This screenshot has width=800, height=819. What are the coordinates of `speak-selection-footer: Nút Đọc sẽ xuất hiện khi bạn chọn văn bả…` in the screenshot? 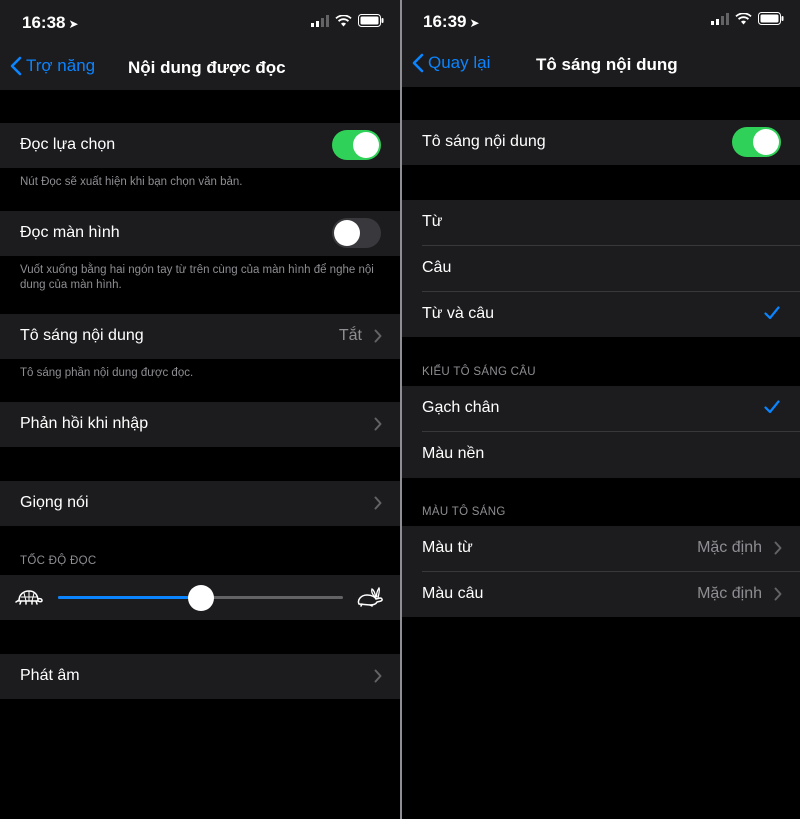 It's located at (131, 182).